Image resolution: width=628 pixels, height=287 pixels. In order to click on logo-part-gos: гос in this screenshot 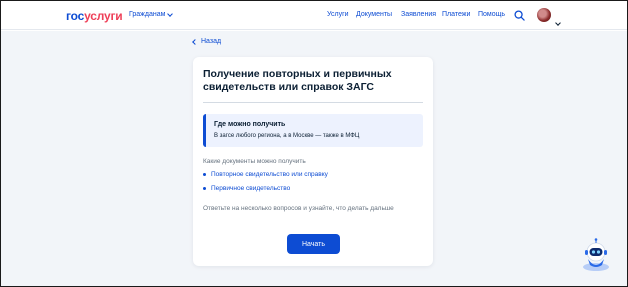, I will do `click(75, 16)`.